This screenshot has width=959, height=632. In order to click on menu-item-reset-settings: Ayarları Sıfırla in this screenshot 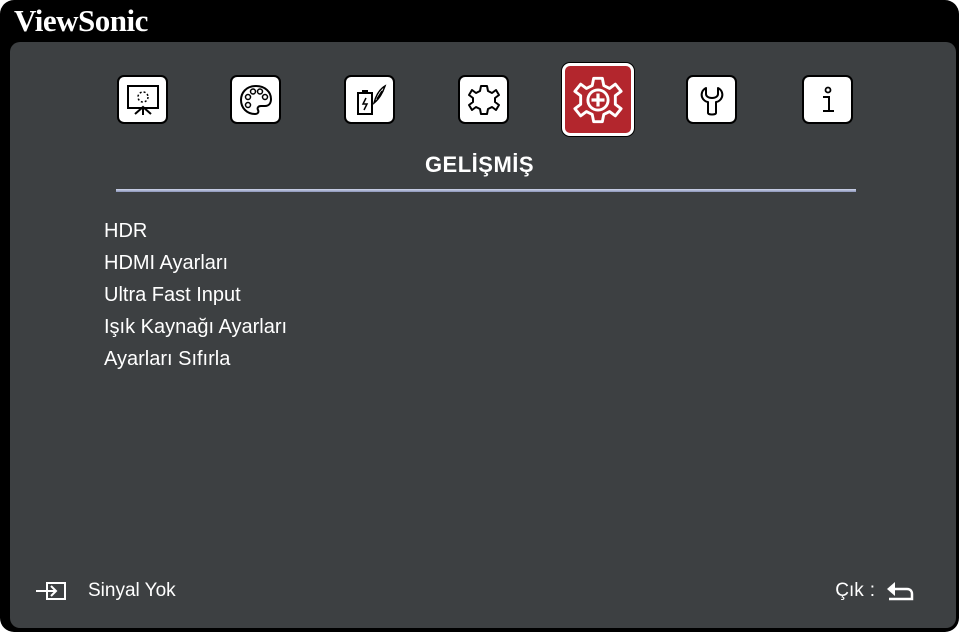, I will do `click(195, 359)`.